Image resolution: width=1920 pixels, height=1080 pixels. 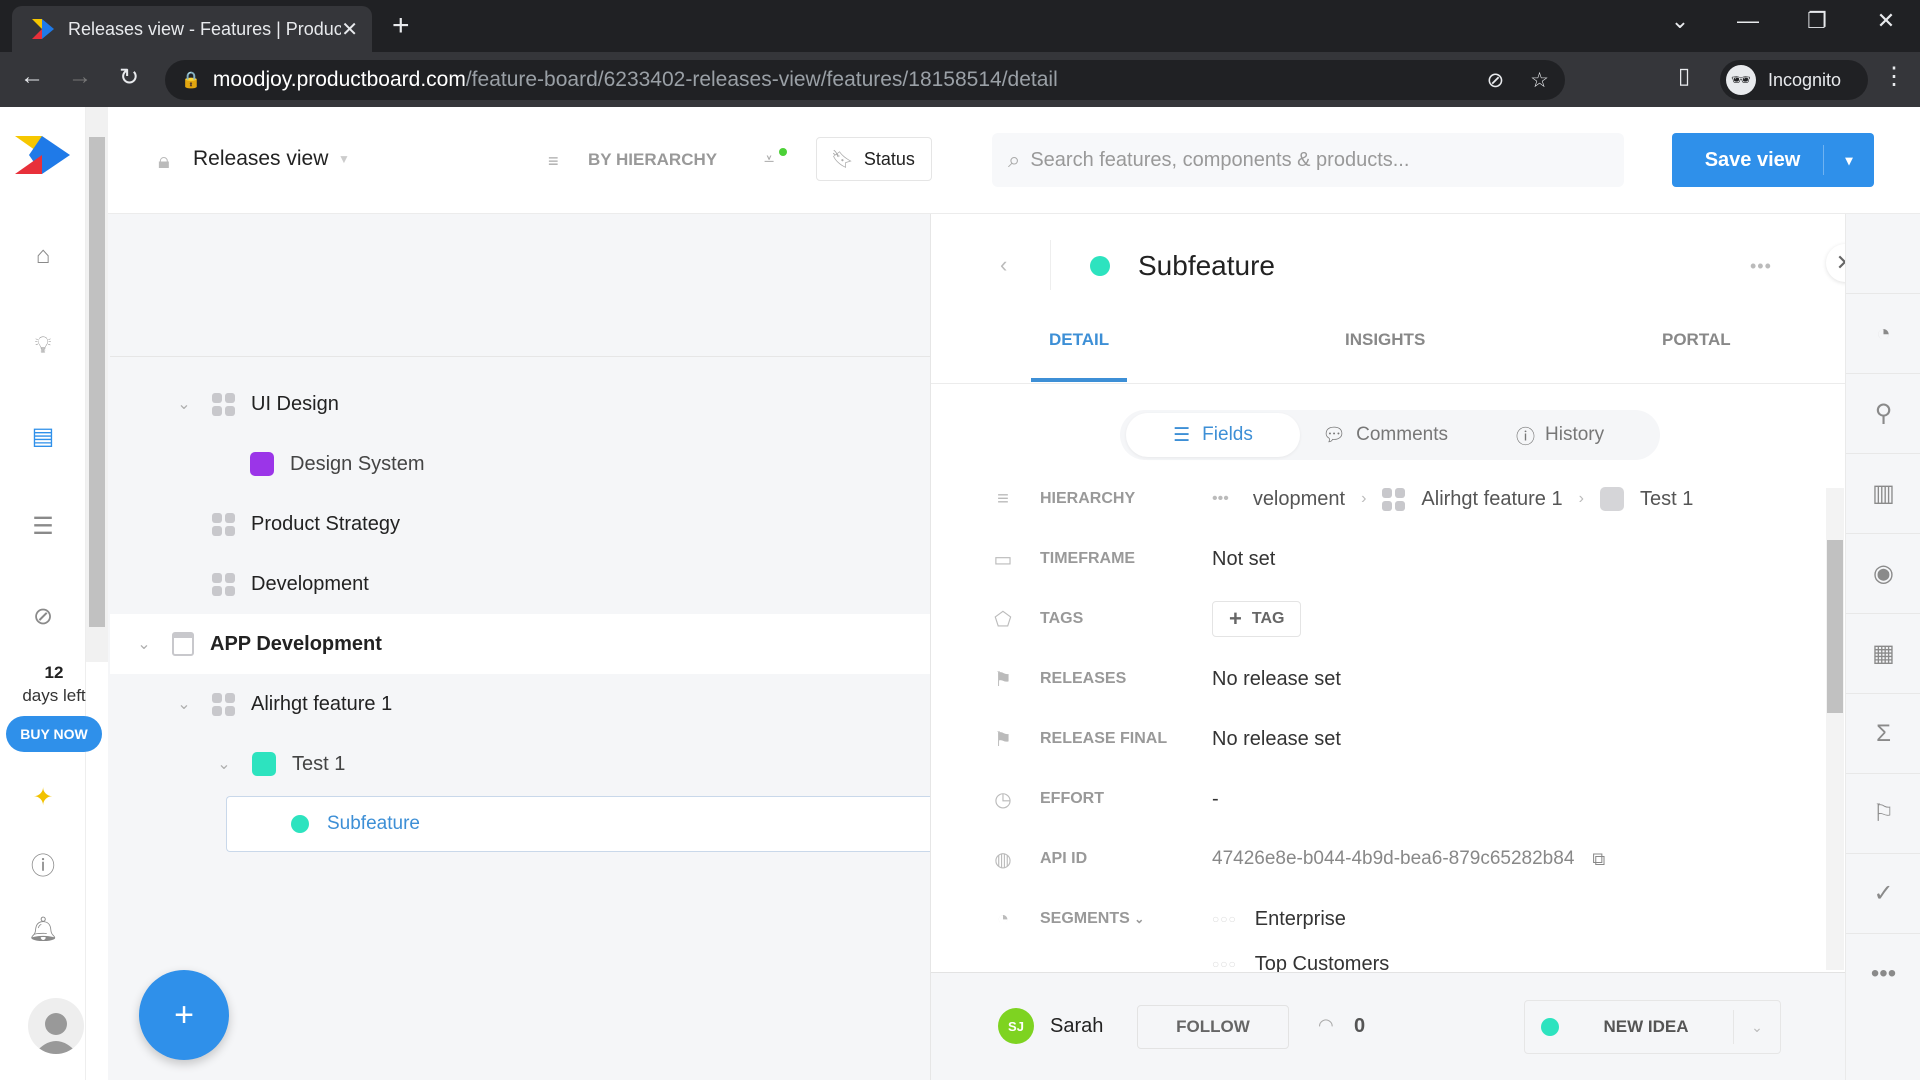 What do you see at coordinates (1257, 619) in the screenshot?
I see `add-tag-button: + TAG` at bounding box center [1257, 619].